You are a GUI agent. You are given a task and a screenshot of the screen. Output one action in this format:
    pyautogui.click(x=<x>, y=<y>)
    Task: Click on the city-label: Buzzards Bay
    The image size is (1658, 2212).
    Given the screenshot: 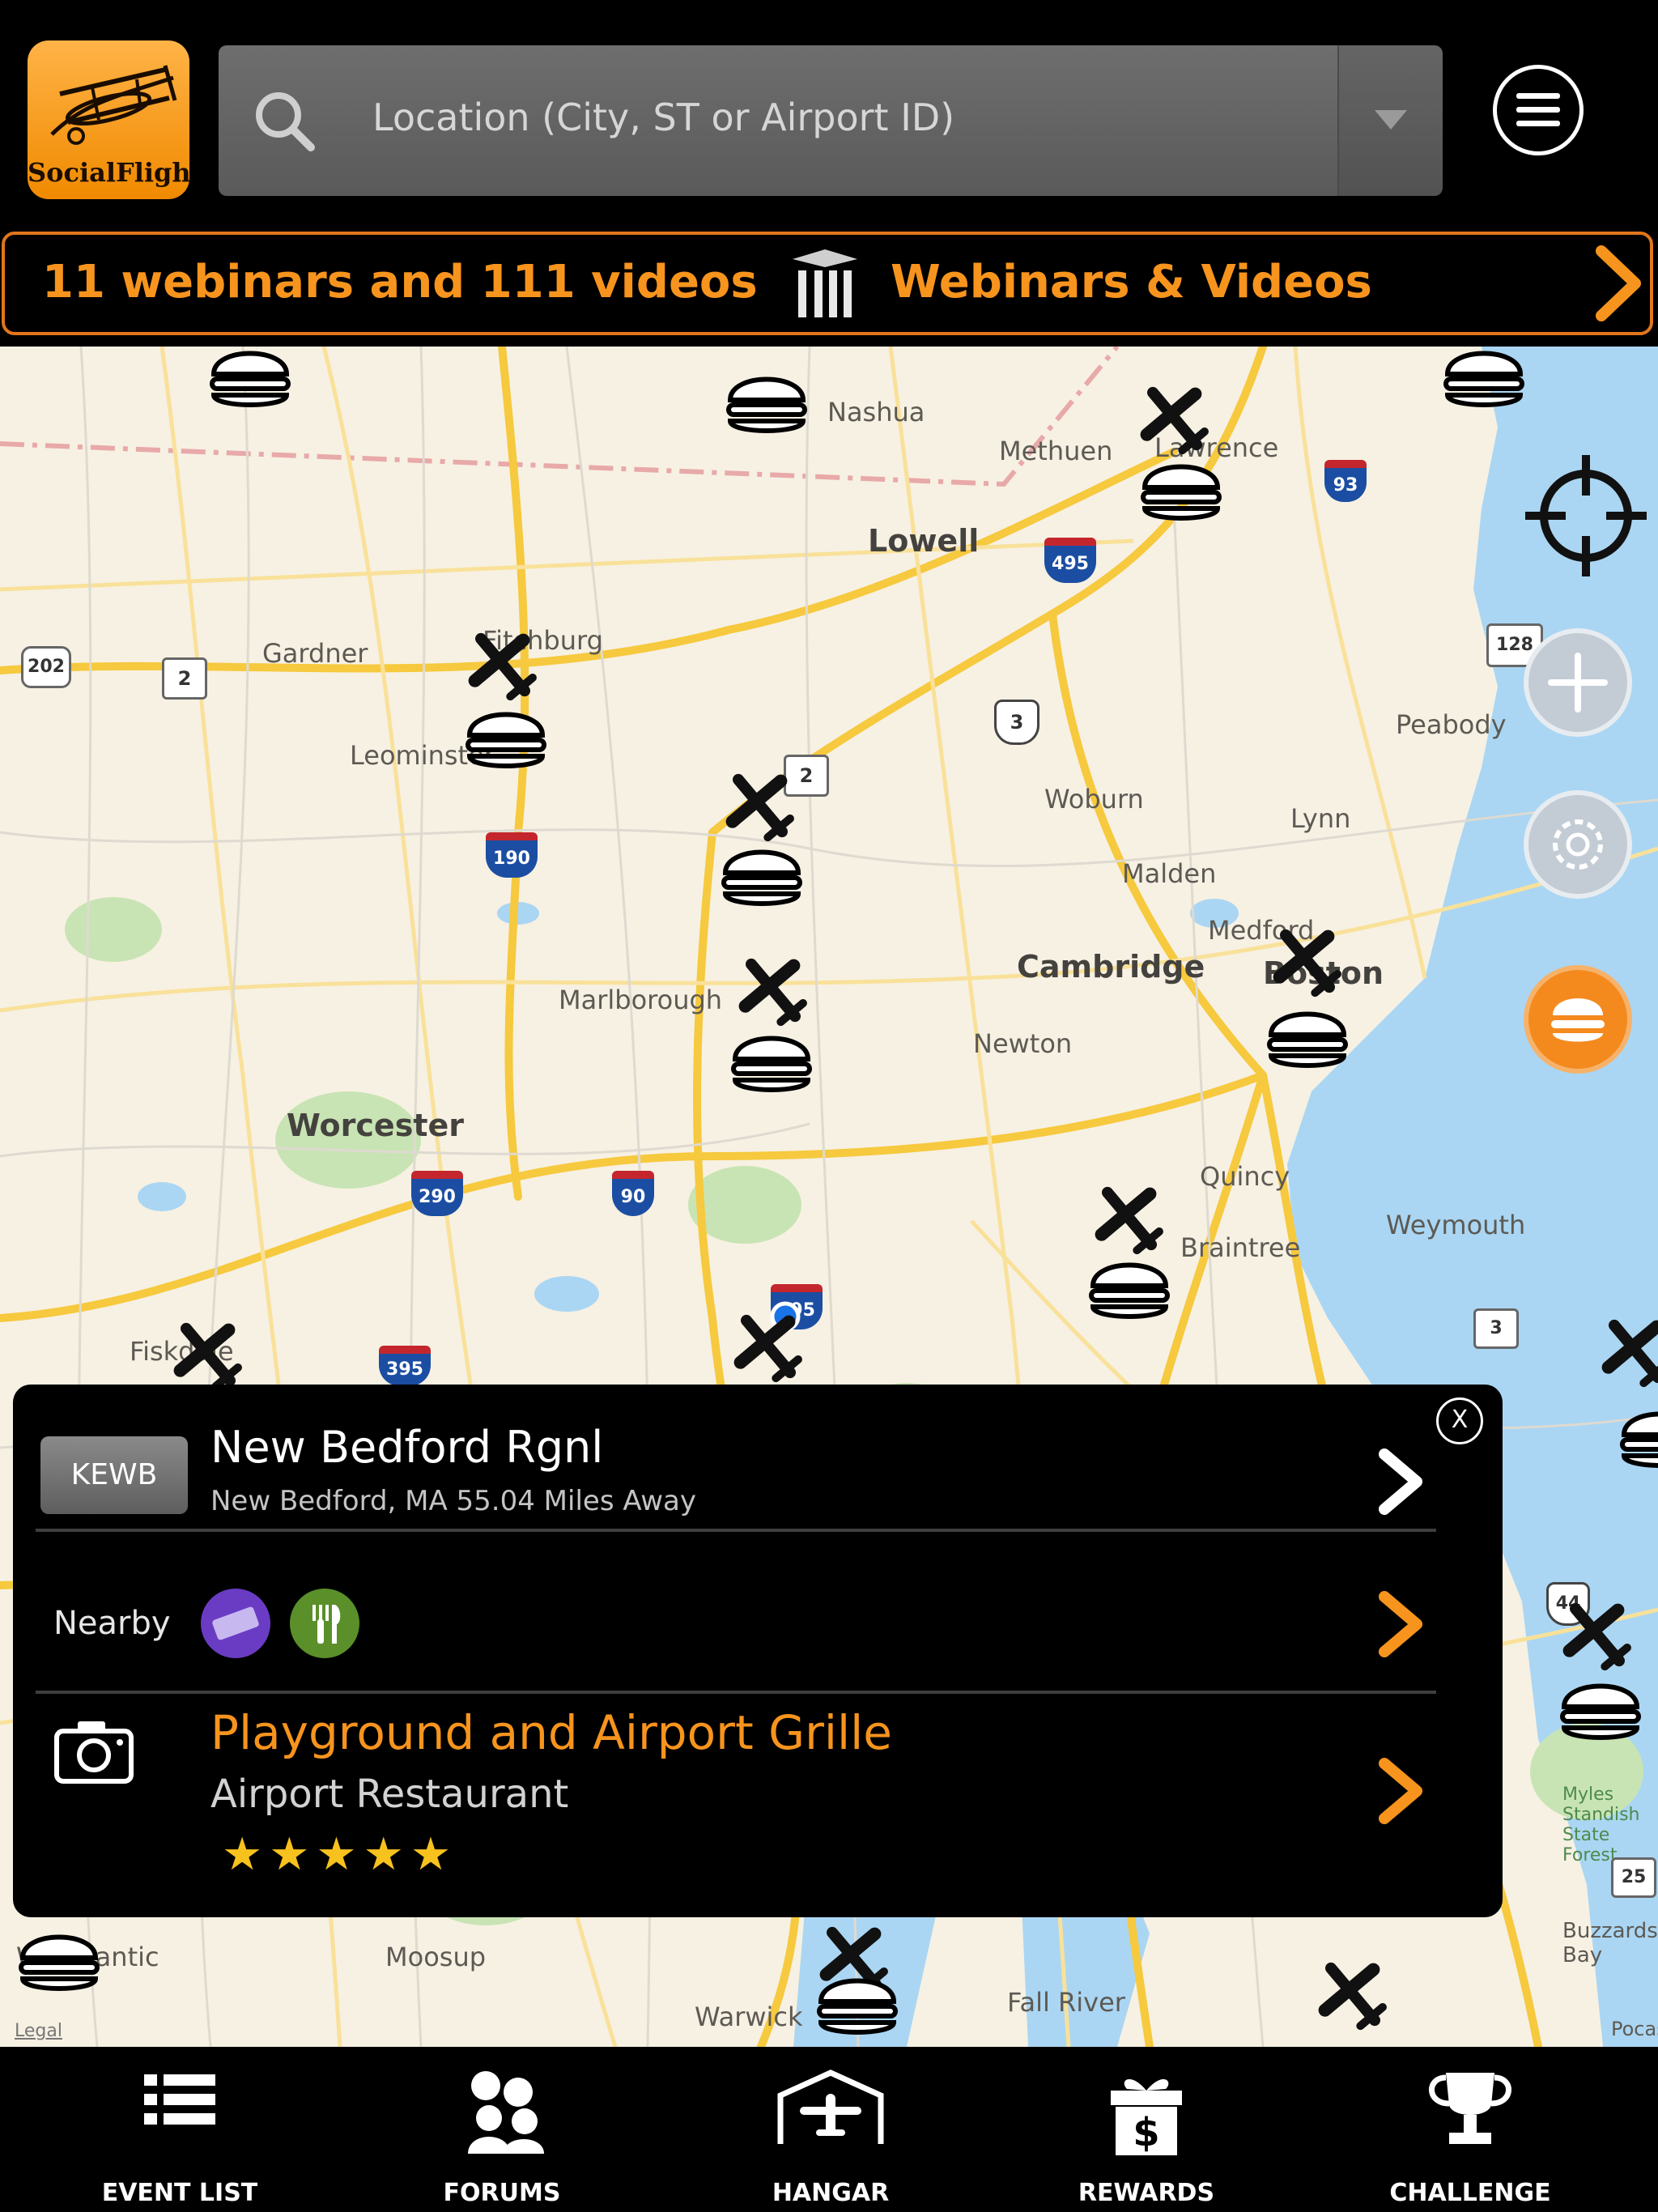 What is the action you would take?
    pyautogui.click(x=1610, y=1943)
    